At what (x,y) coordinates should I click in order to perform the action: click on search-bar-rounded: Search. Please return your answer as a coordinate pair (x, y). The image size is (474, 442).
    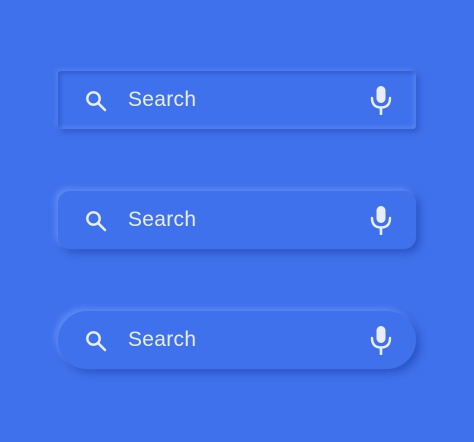
    Looking at the image, I should click on (237, 220).